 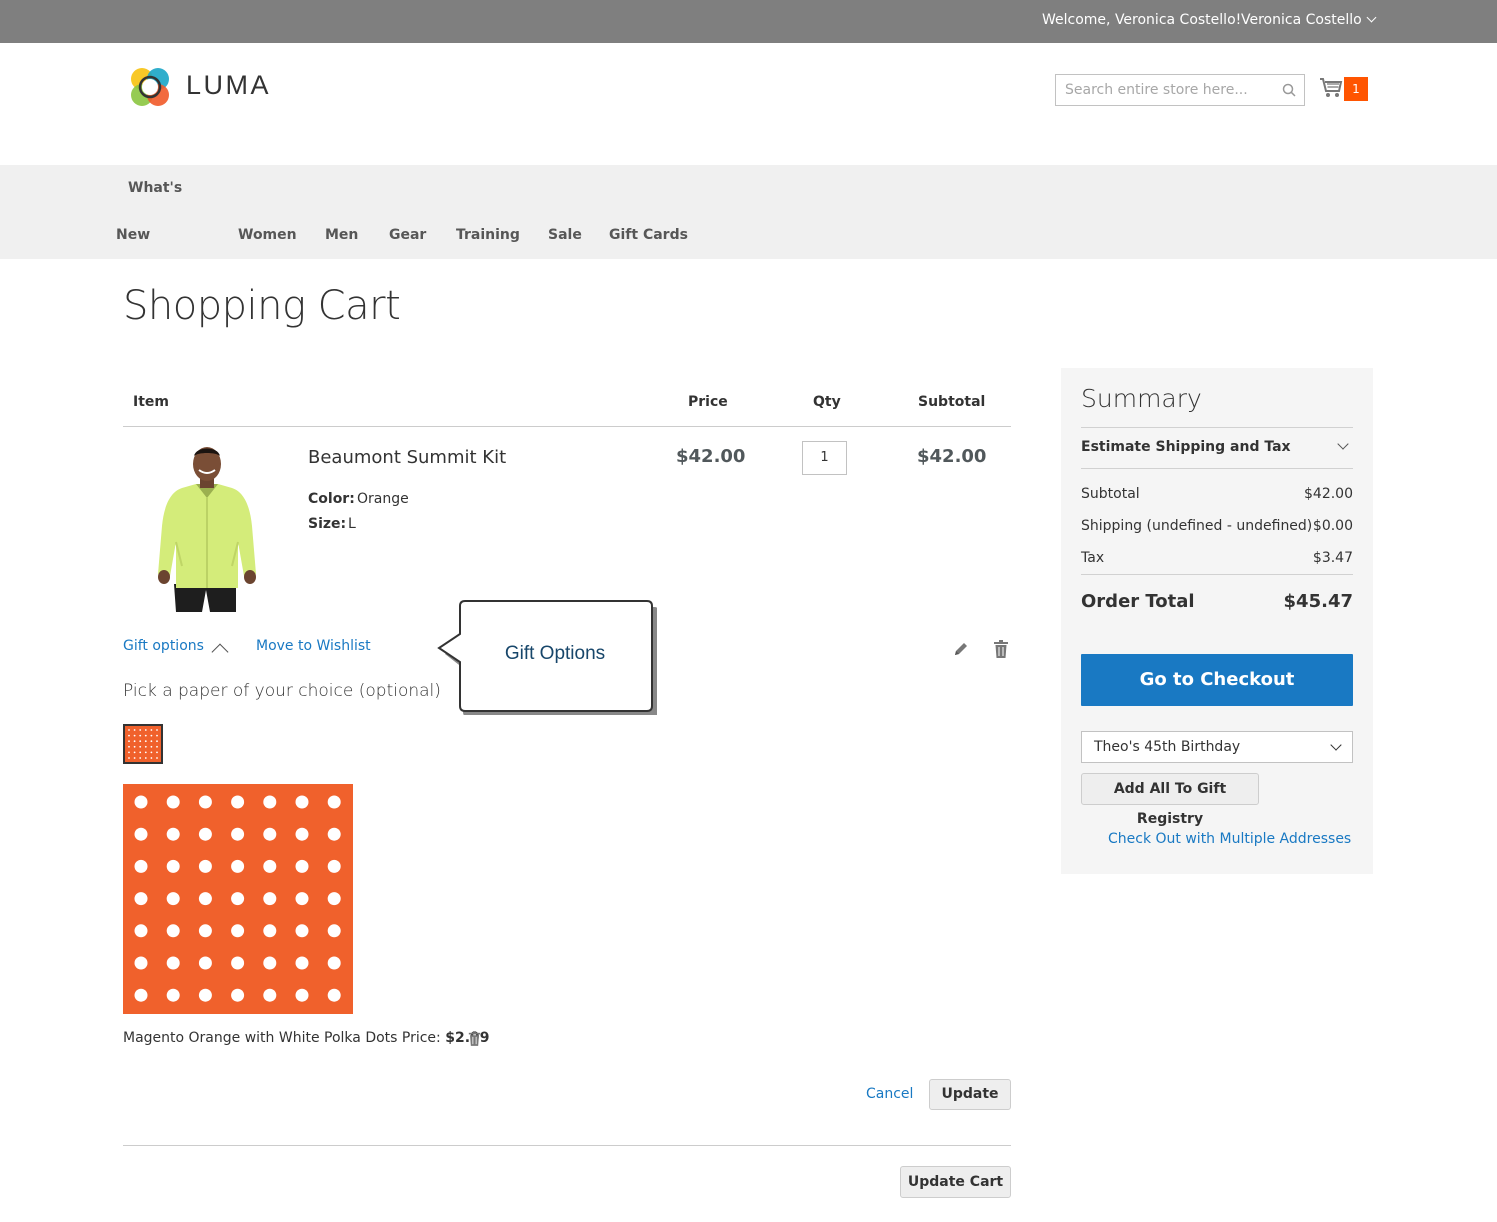 What do you see at coordinates (1309, 20) in the screenshot?
I see `account-menu: Veronica Costello` at bounding box center [1309, 20].